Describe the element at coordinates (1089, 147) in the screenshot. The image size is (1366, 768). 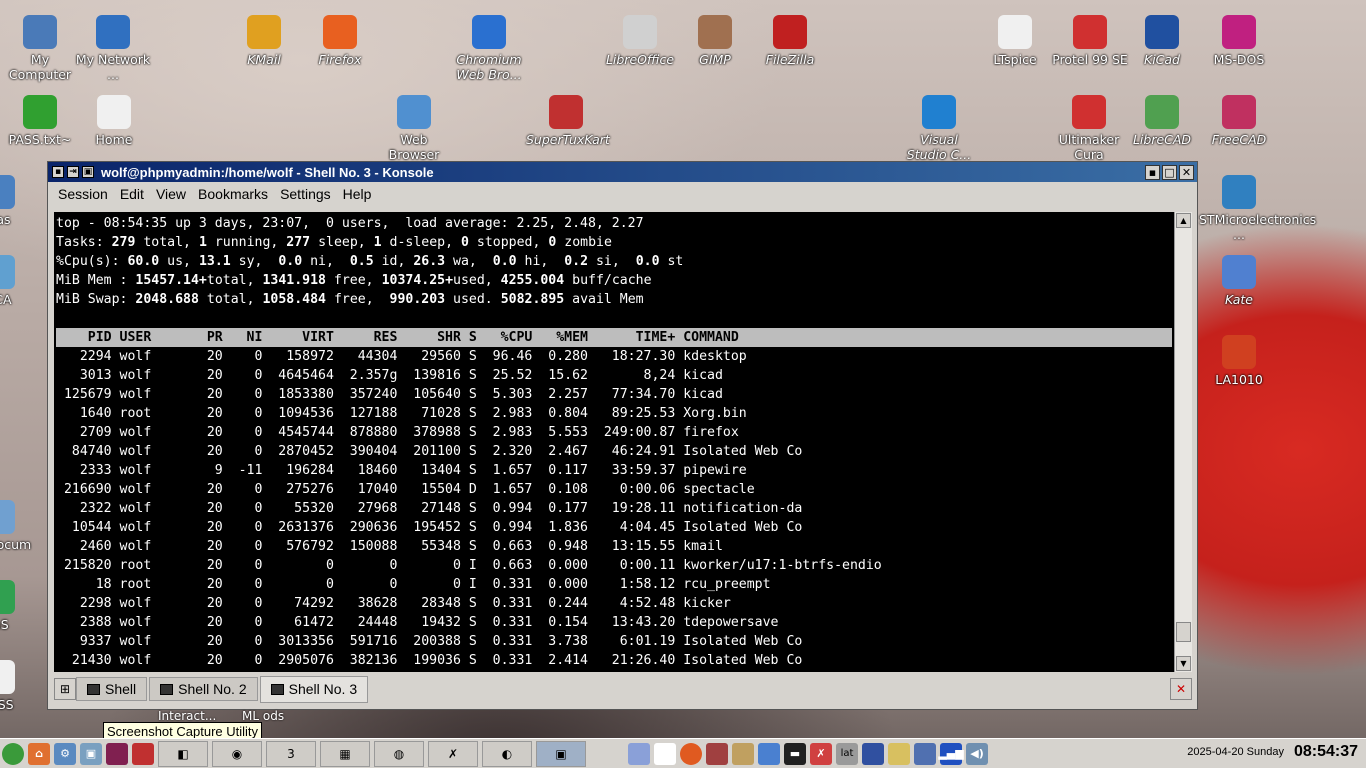
I see `desktop-icon-label: Ultimaker Cura` at that location.